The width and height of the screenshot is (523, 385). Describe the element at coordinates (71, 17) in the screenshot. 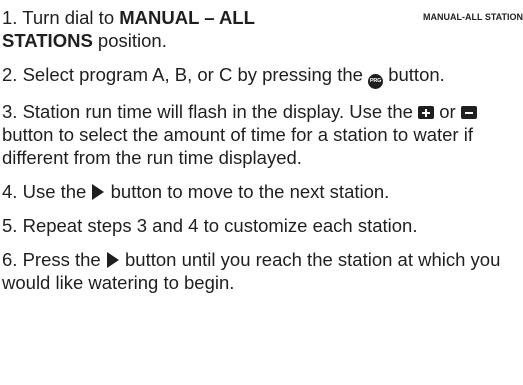

I see `step-text: Turn dial to` at that location.